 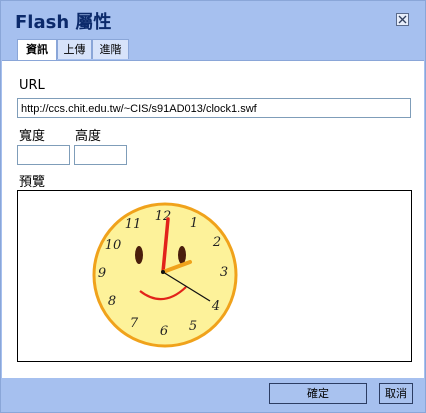 I want to click on tab-info: 資訊, so click(x=37, y=50).